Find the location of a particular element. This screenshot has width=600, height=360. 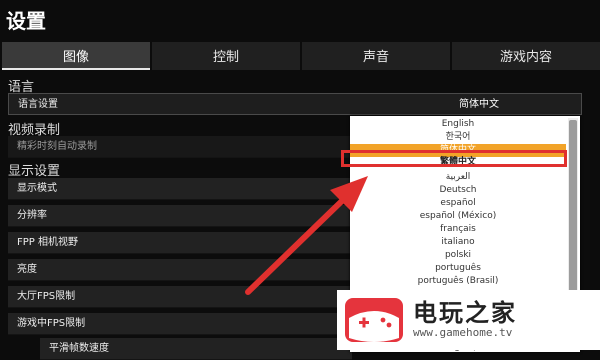

gamepad-logo-icon is located at coordinates (374, 320).